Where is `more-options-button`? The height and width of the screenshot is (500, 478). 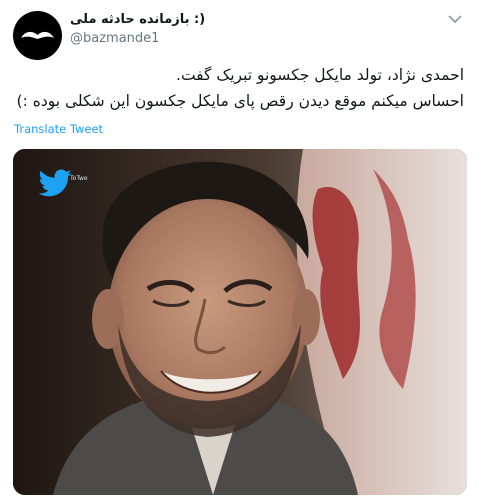 more-options-button is located at coordinates (455, 19).